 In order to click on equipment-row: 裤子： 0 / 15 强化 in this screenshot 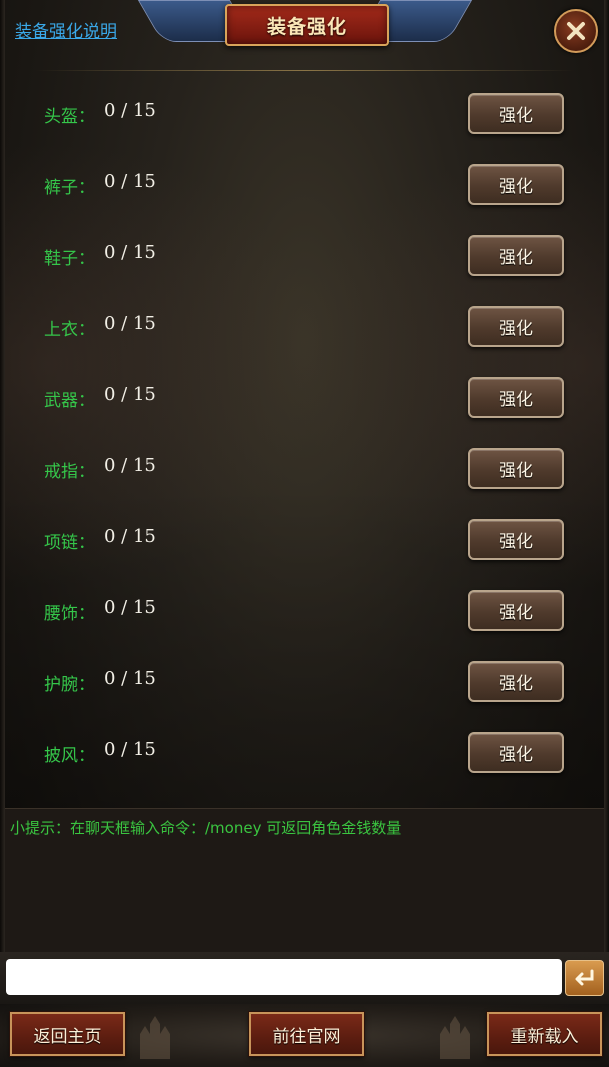, I will do `click(304, 182)`.